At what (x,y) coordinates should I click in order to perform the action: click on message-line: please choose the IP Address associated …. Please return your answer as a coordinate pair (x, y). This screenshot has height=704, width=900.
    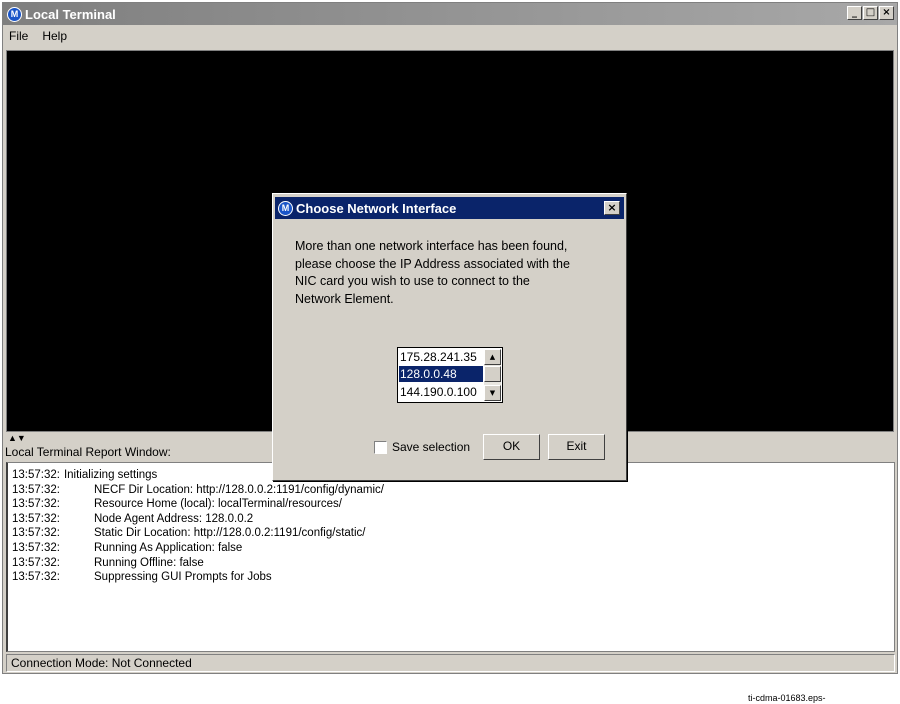
    Looking at the image, I should click on (432, 263).